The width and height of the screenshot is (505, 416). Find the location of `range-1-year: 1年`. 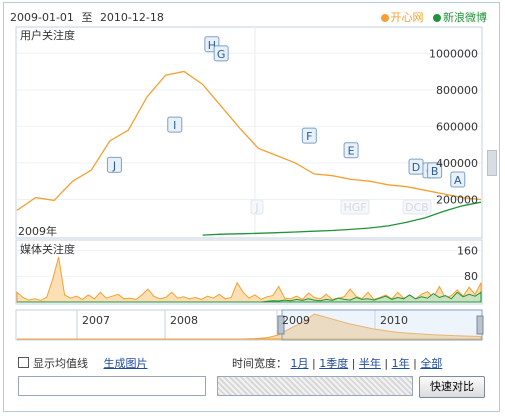

range-1-year: 1年 is located at coordinates (401, 363).